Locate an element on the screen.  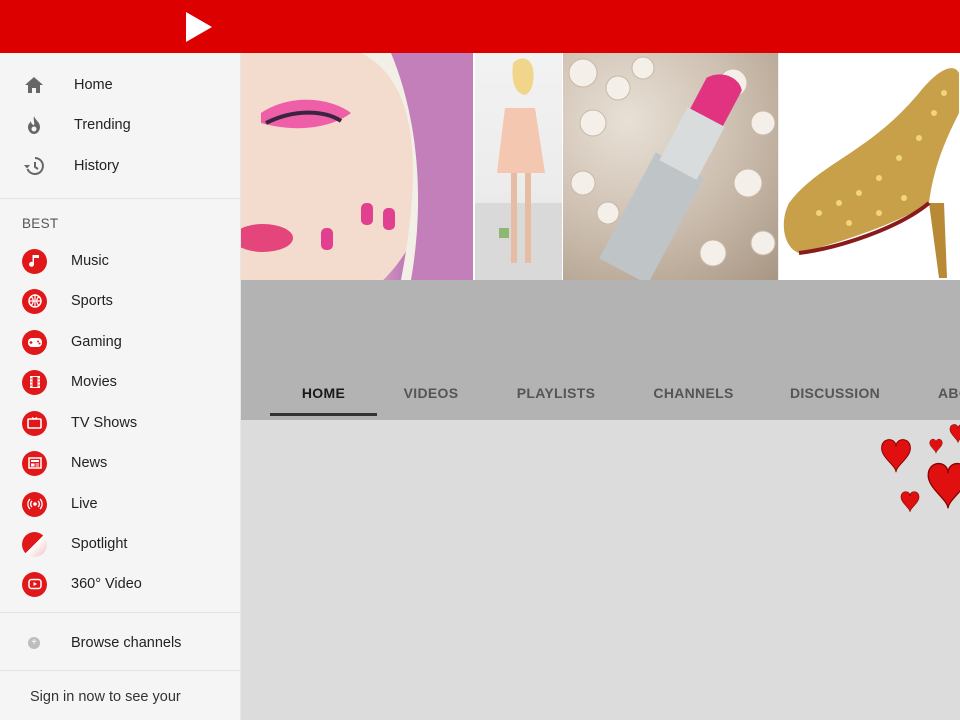
sidebar-item-label: Gaming is located at coordinates (96, 342).